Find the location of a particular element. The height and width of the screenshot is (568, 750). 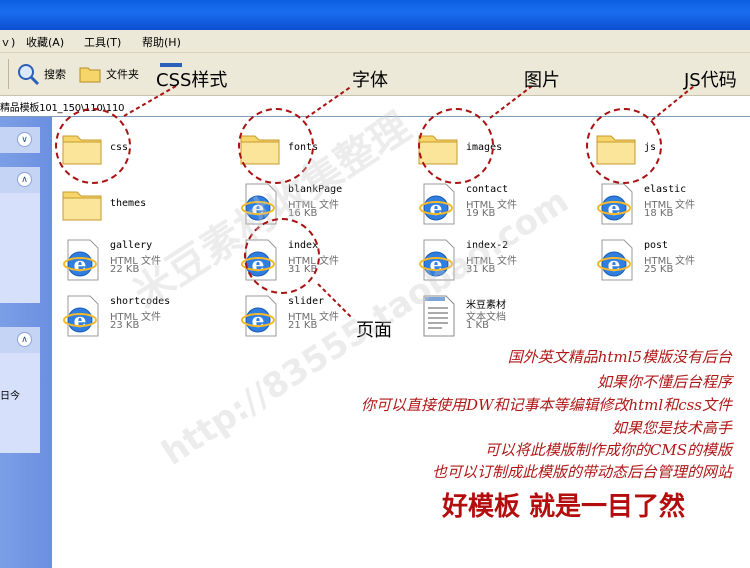

desc-line-5: 可以将此模版制作成你的CMS的模版 is located at coordinates (608, 450).